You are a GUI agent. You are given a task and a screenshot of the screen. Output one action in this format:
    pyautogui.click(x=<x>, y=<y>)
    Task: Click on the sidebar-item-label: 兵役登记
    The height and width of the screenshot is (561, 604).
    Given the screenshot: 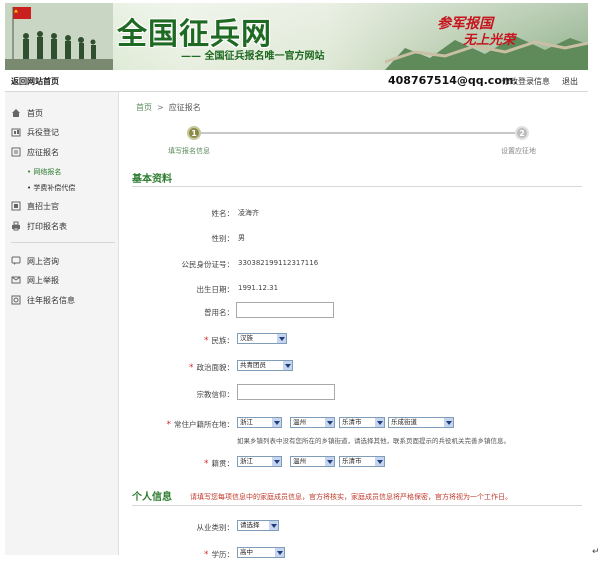 What is the action you would take?
    pyautogui.click(x=43, y=132)
    